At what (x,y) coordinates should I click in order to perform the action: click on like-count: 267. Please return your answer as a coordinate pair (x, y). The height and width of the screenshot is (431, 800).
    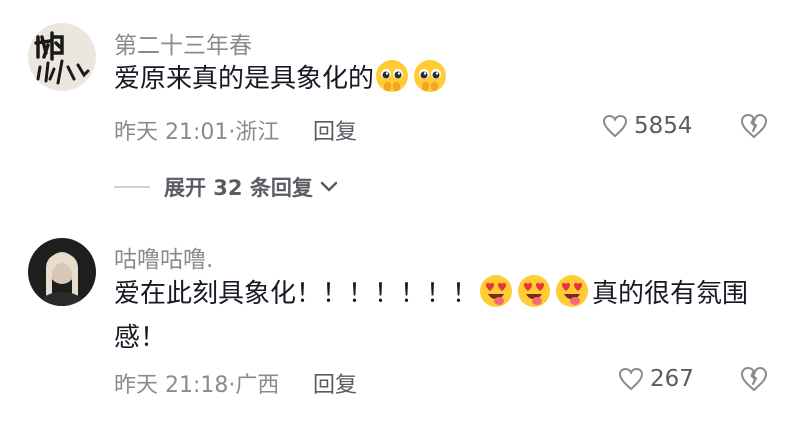
    Looking at the image, I should click on (672, 379).